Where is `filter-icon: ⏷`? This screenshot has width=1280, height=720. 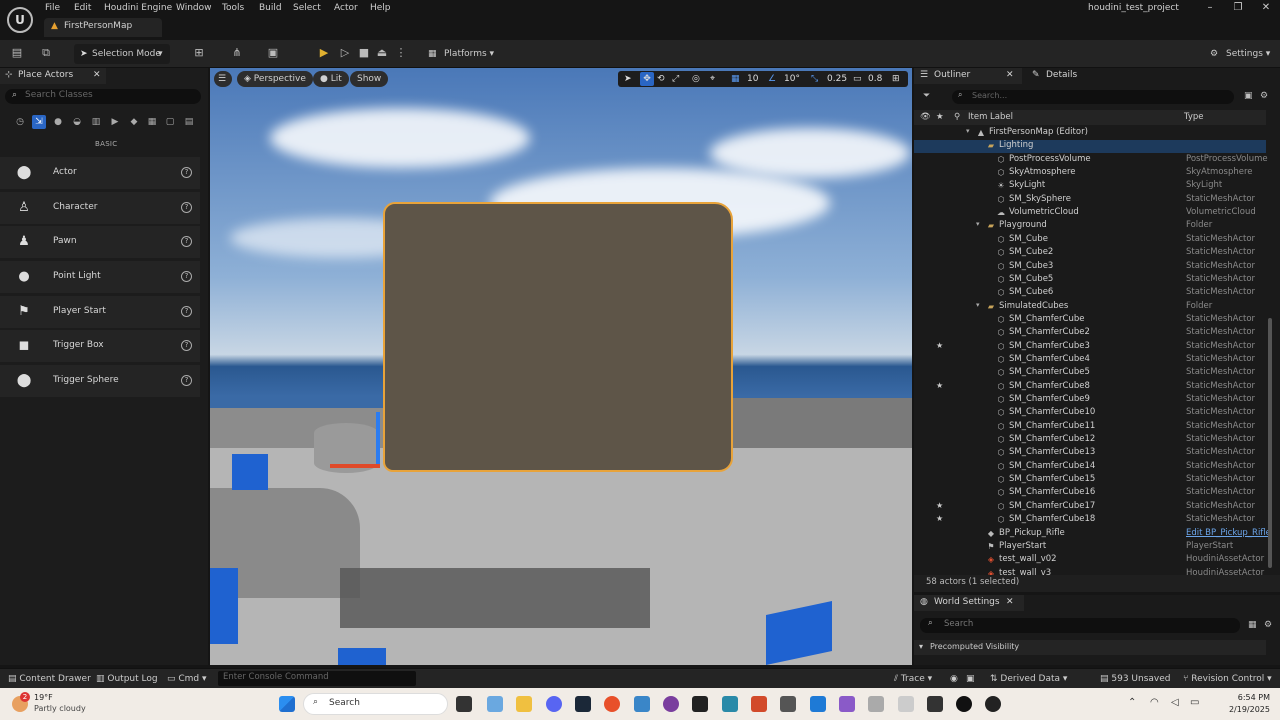
filter-icon: ⏷ is located at coordinates (926, 96).